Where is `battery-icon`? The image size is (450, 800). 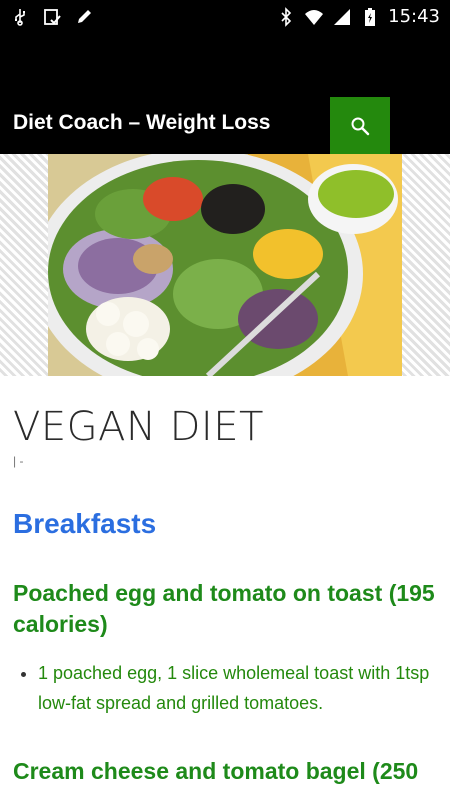 battery-icon is located at coordinates (370, 17).